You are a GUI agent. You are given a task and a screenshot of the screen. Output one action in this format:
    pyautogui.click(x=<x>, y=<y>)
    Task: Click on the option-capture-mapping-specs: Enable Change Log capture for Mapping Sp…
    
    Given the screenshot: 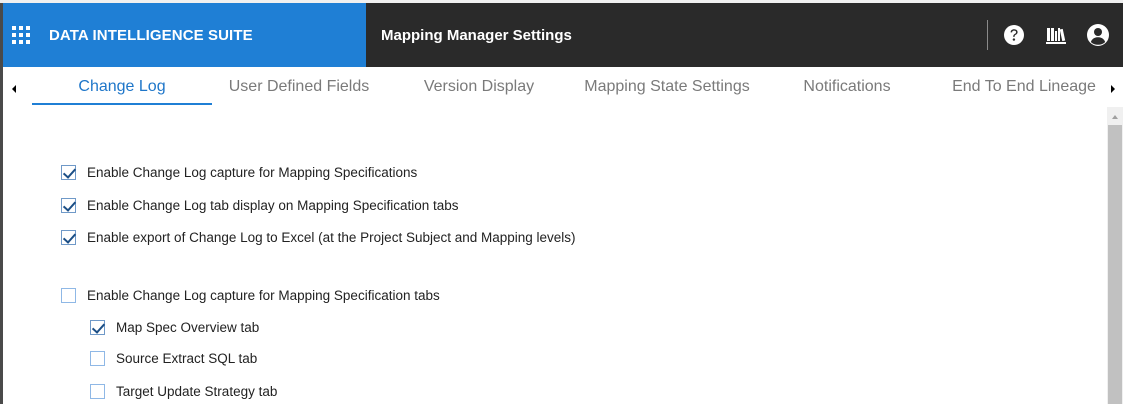 What is the action you would take?
    pyautogui.click(x=239, y=172)
    